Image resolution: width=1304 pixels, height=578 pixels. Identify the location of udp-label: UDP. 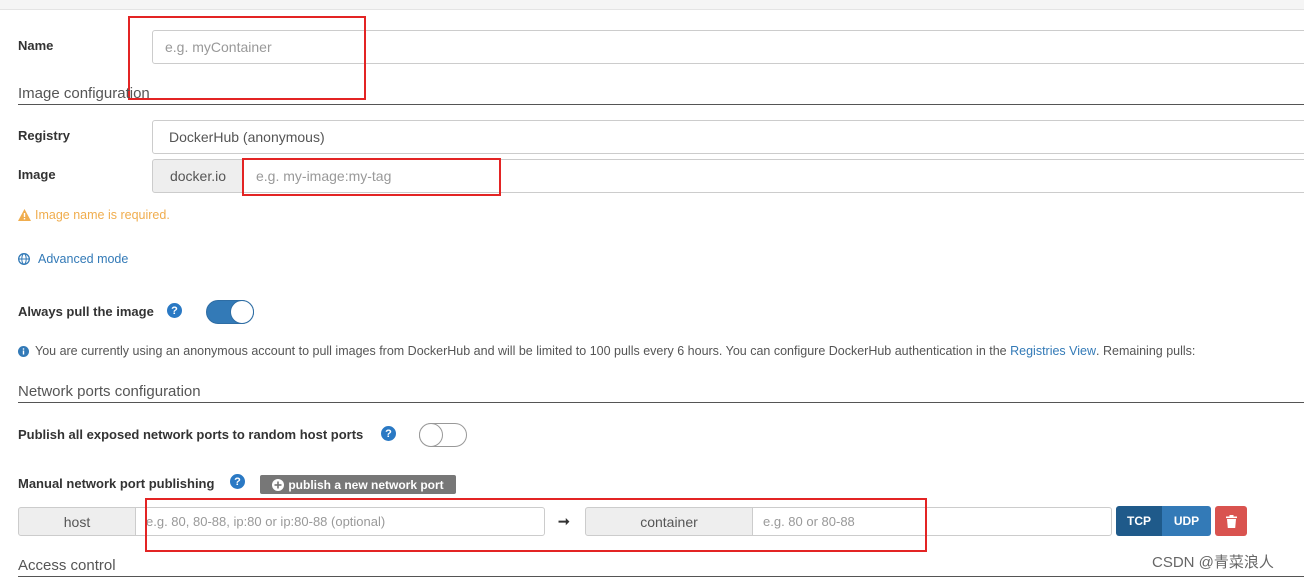
(1186, 521).